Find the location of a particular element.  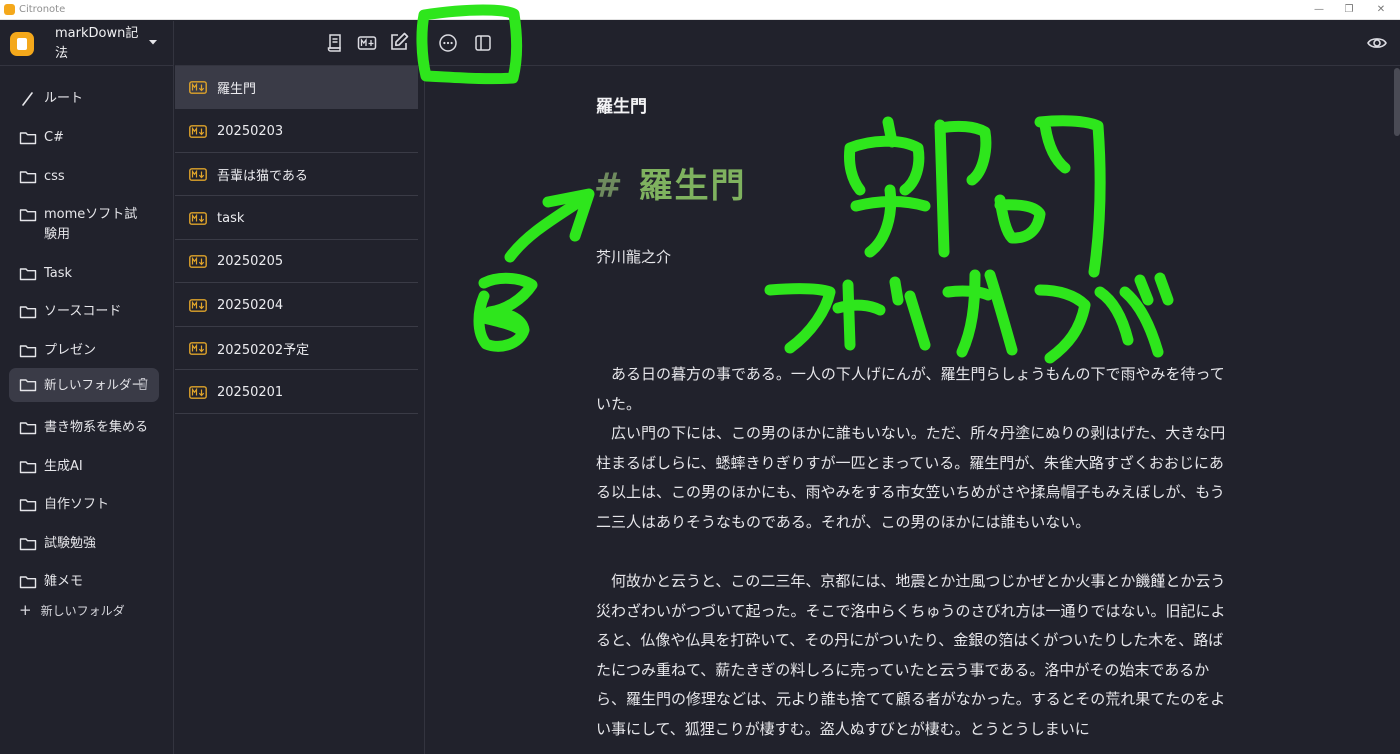

maximize-icon: ❐ is located at coordinates (1349, 10).